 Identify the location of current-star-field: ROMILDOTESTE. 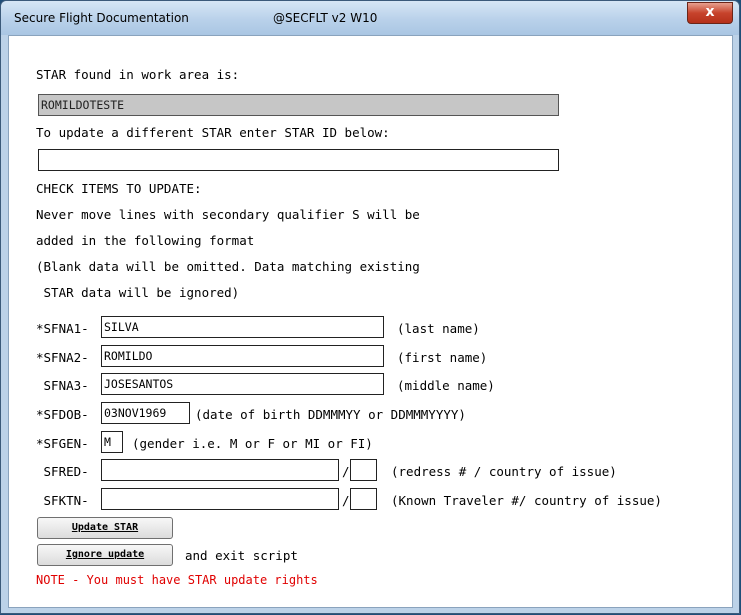
(298, 105).